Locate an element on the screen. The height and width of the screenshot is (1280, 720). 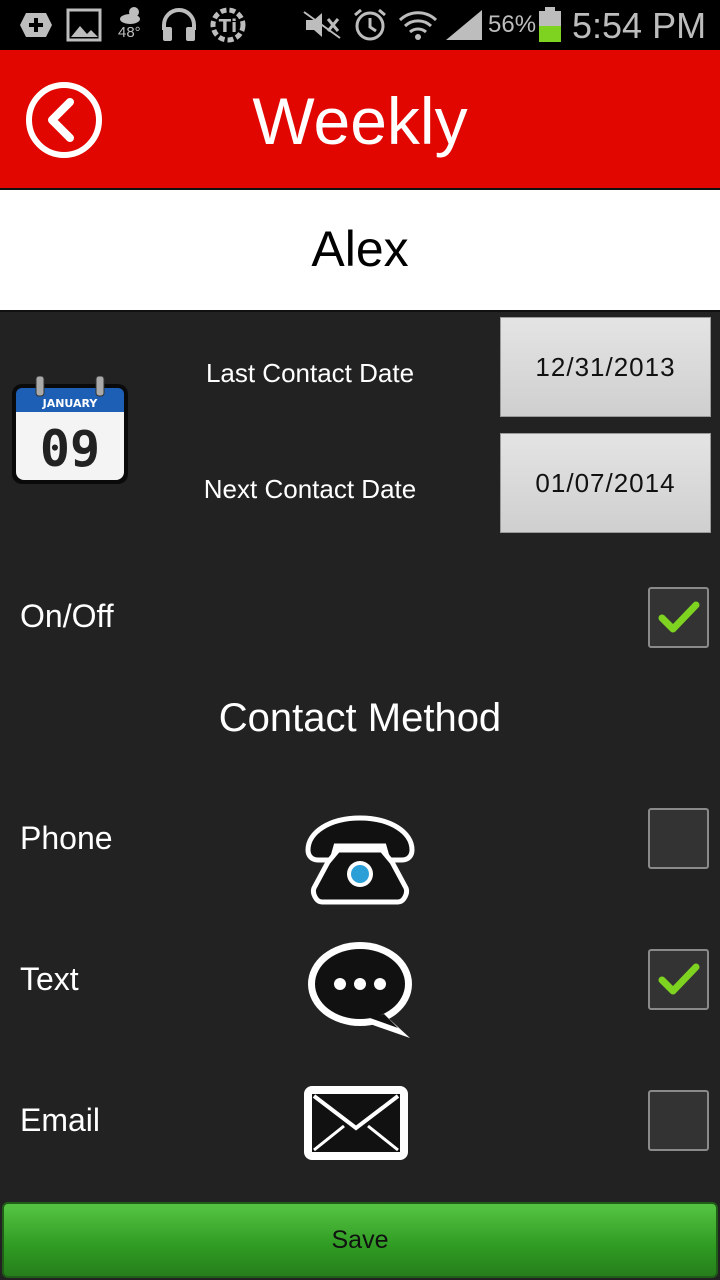
page-title: Weekly is located at coordinates (360, 121).